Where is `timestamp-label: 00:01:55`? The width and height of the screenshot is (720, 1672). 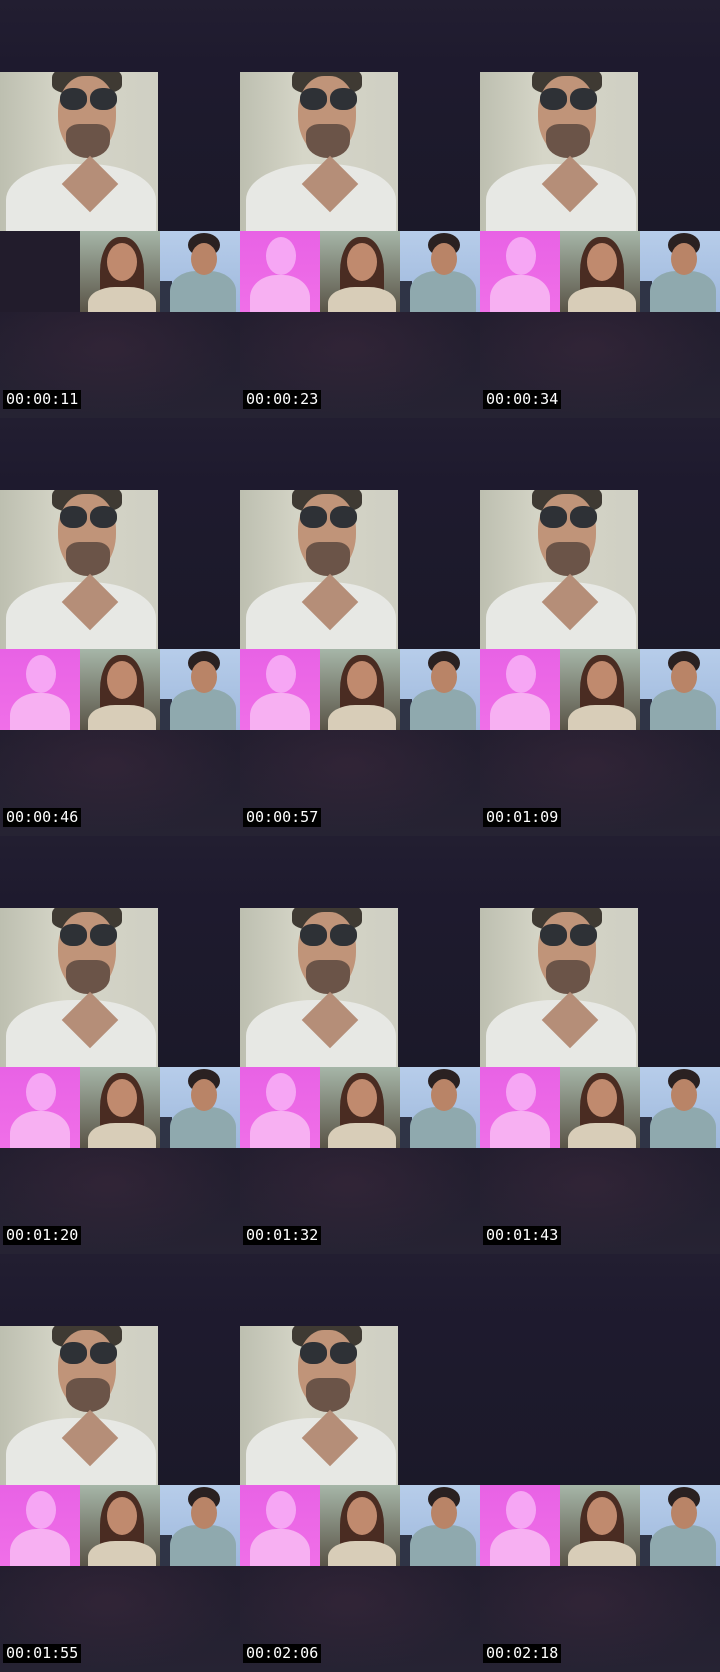 timestamp-label: 00:01:55 is located at coordinates (42, 1653).